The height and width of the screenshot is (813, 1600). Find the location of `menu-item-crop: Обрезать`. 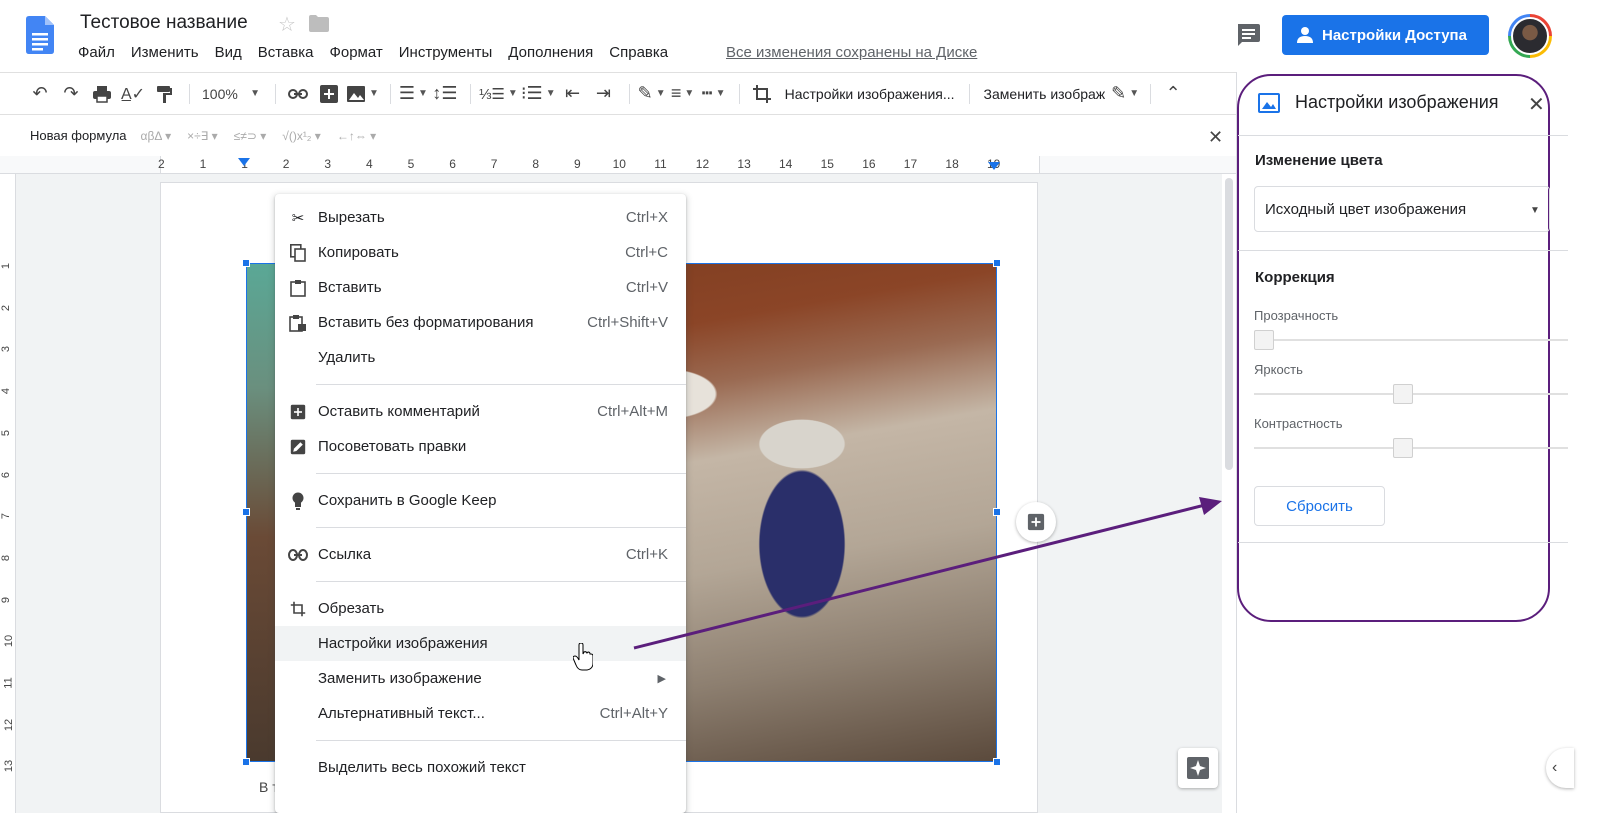

menu-item-crop: Обрезать is located at coordinates (480, 608).